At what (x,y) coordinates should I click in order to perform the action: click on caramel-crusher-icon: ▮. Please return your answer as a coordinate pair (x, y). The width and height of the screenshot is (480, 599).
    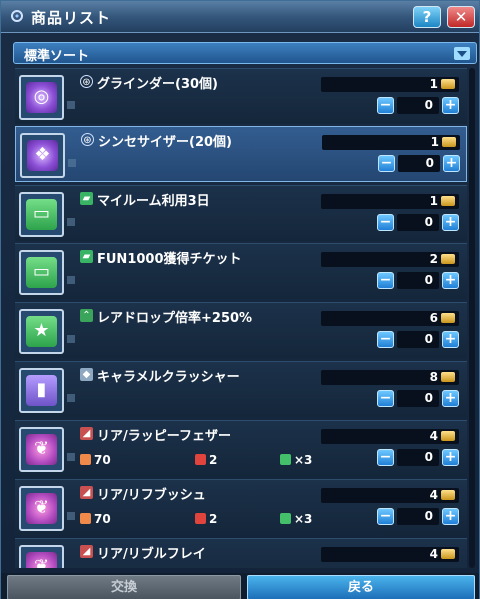
    Looking at the image, I should click on (41, 390).